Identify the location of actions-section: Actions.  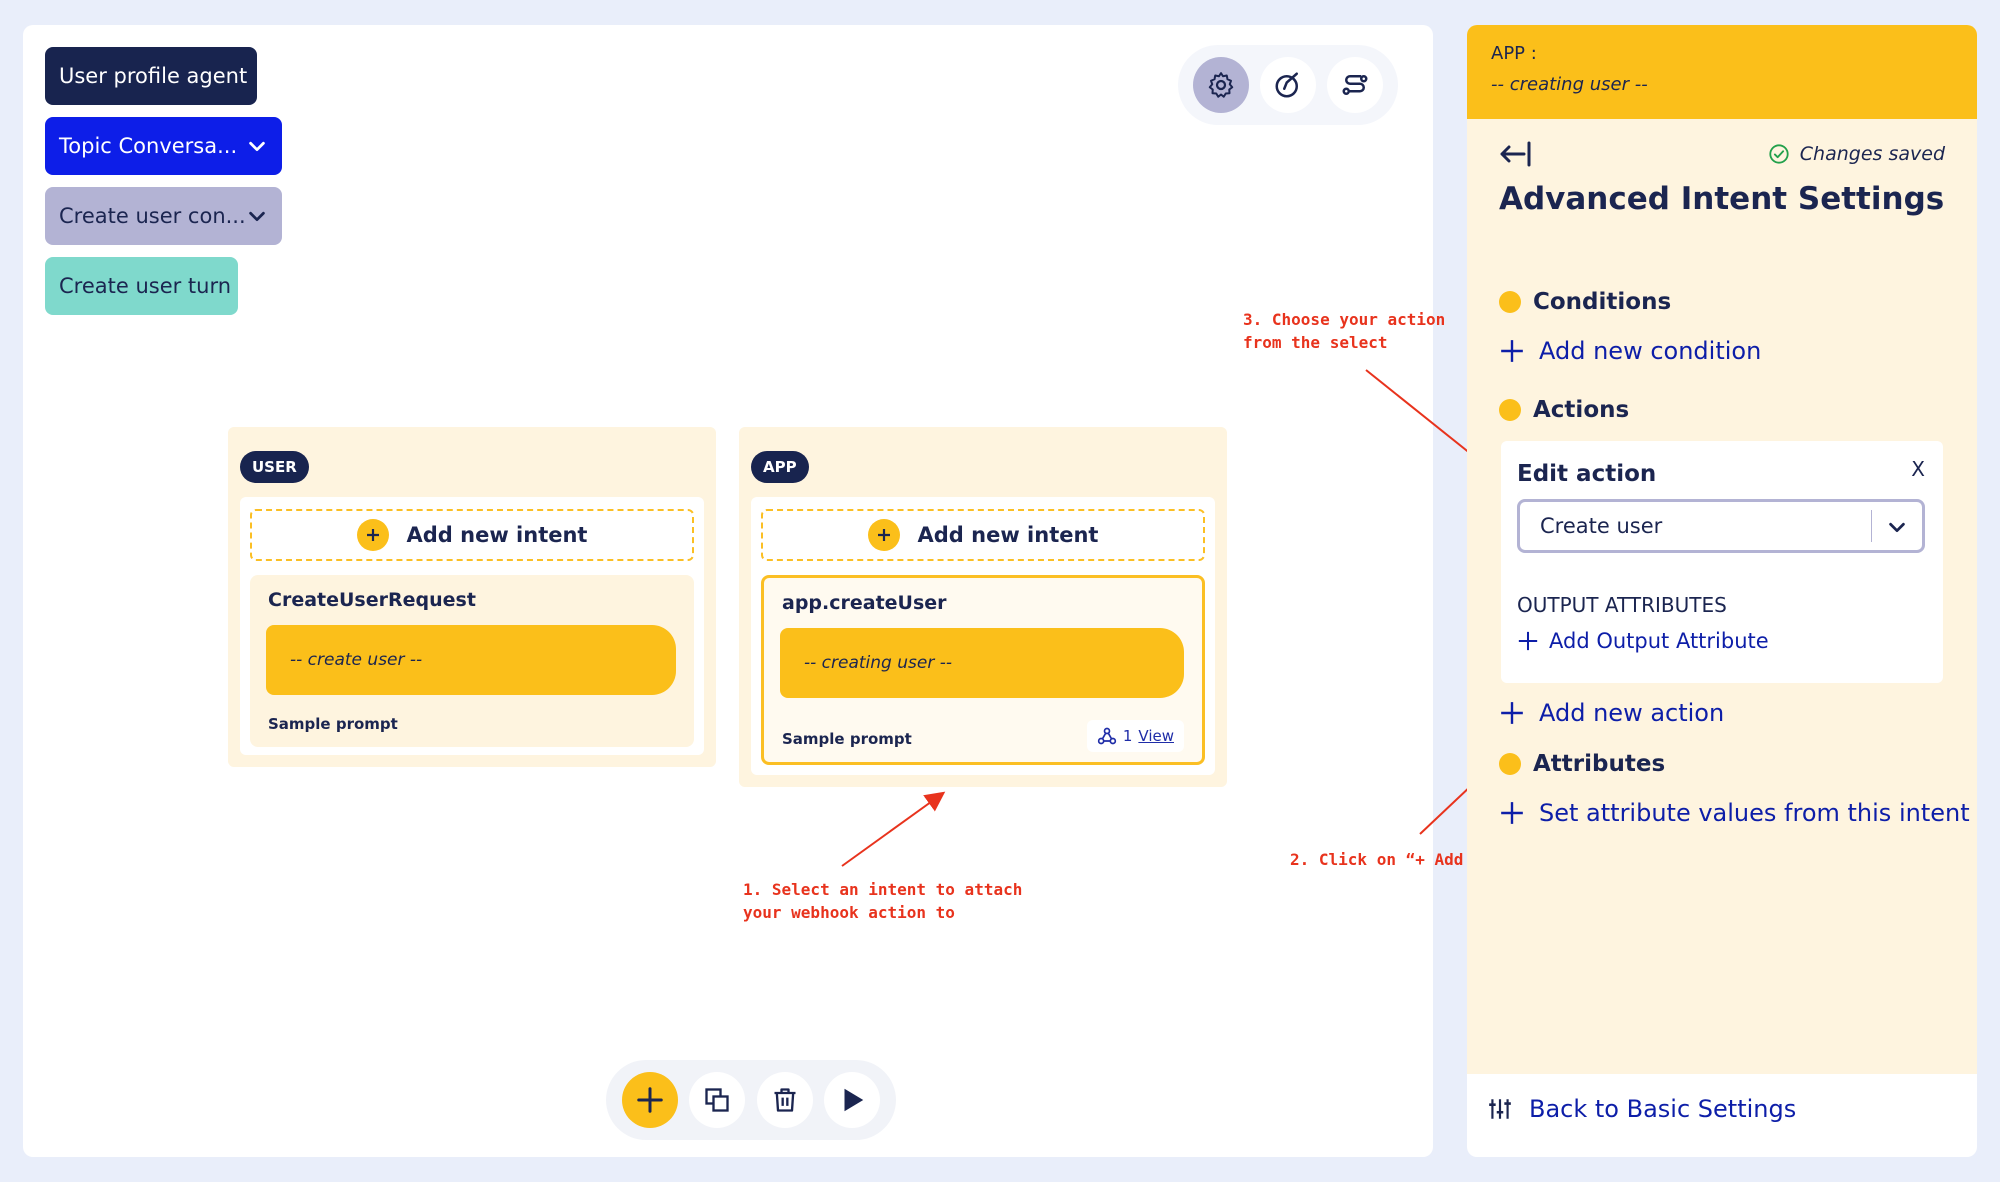
(1564, 410).